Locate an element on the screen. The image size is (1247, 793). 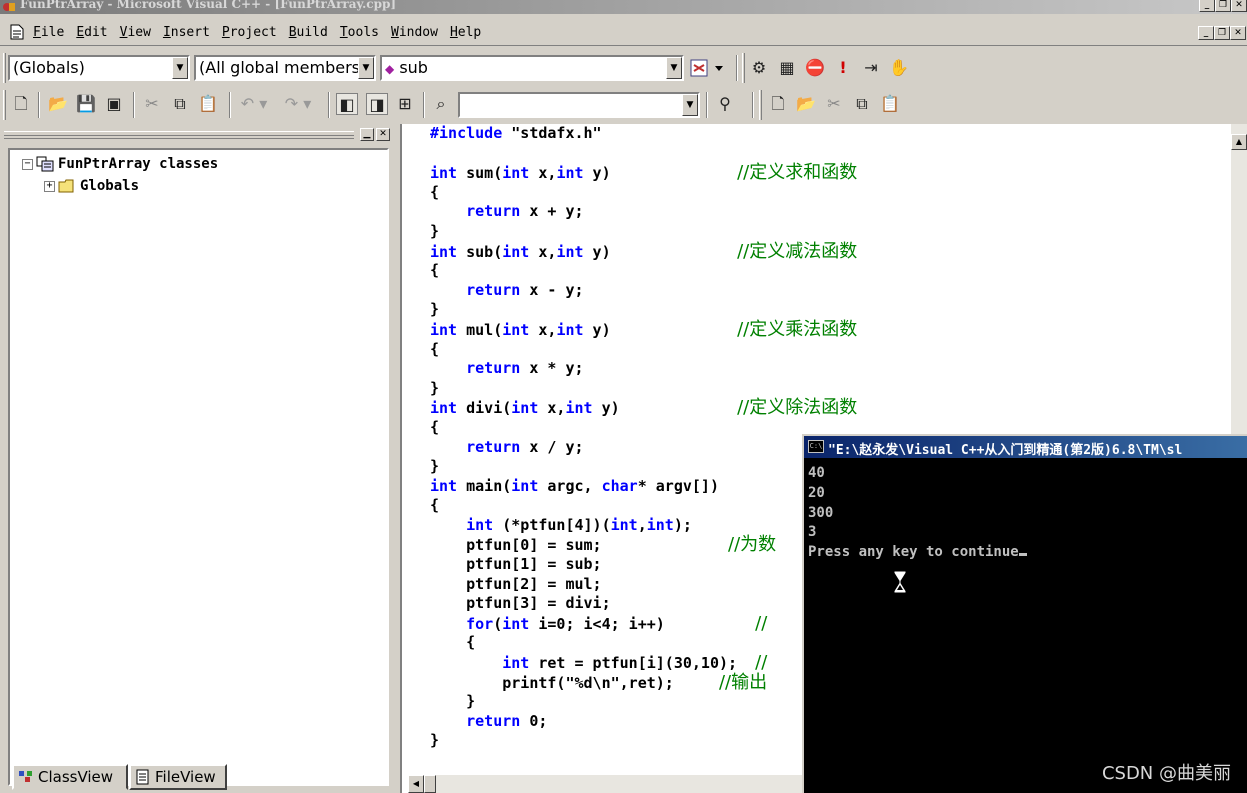
new-file-icon: 🗋 is located at coordinates (778, 104).